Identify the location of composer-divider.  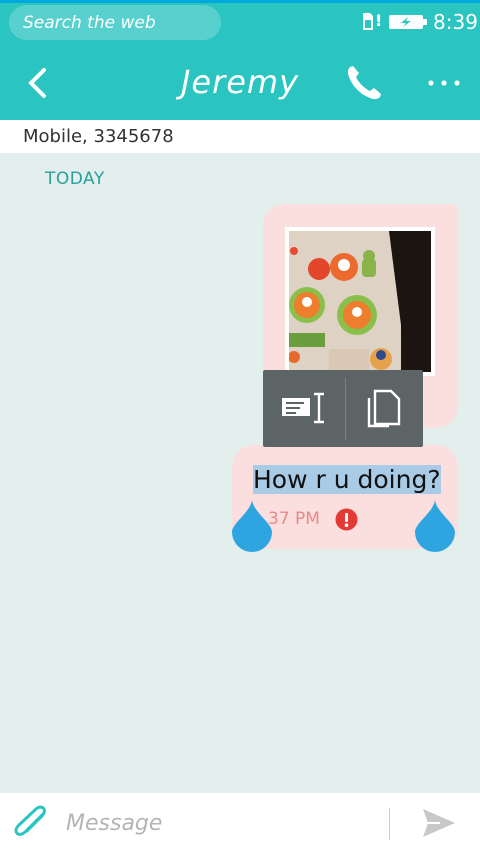
(389, 824).